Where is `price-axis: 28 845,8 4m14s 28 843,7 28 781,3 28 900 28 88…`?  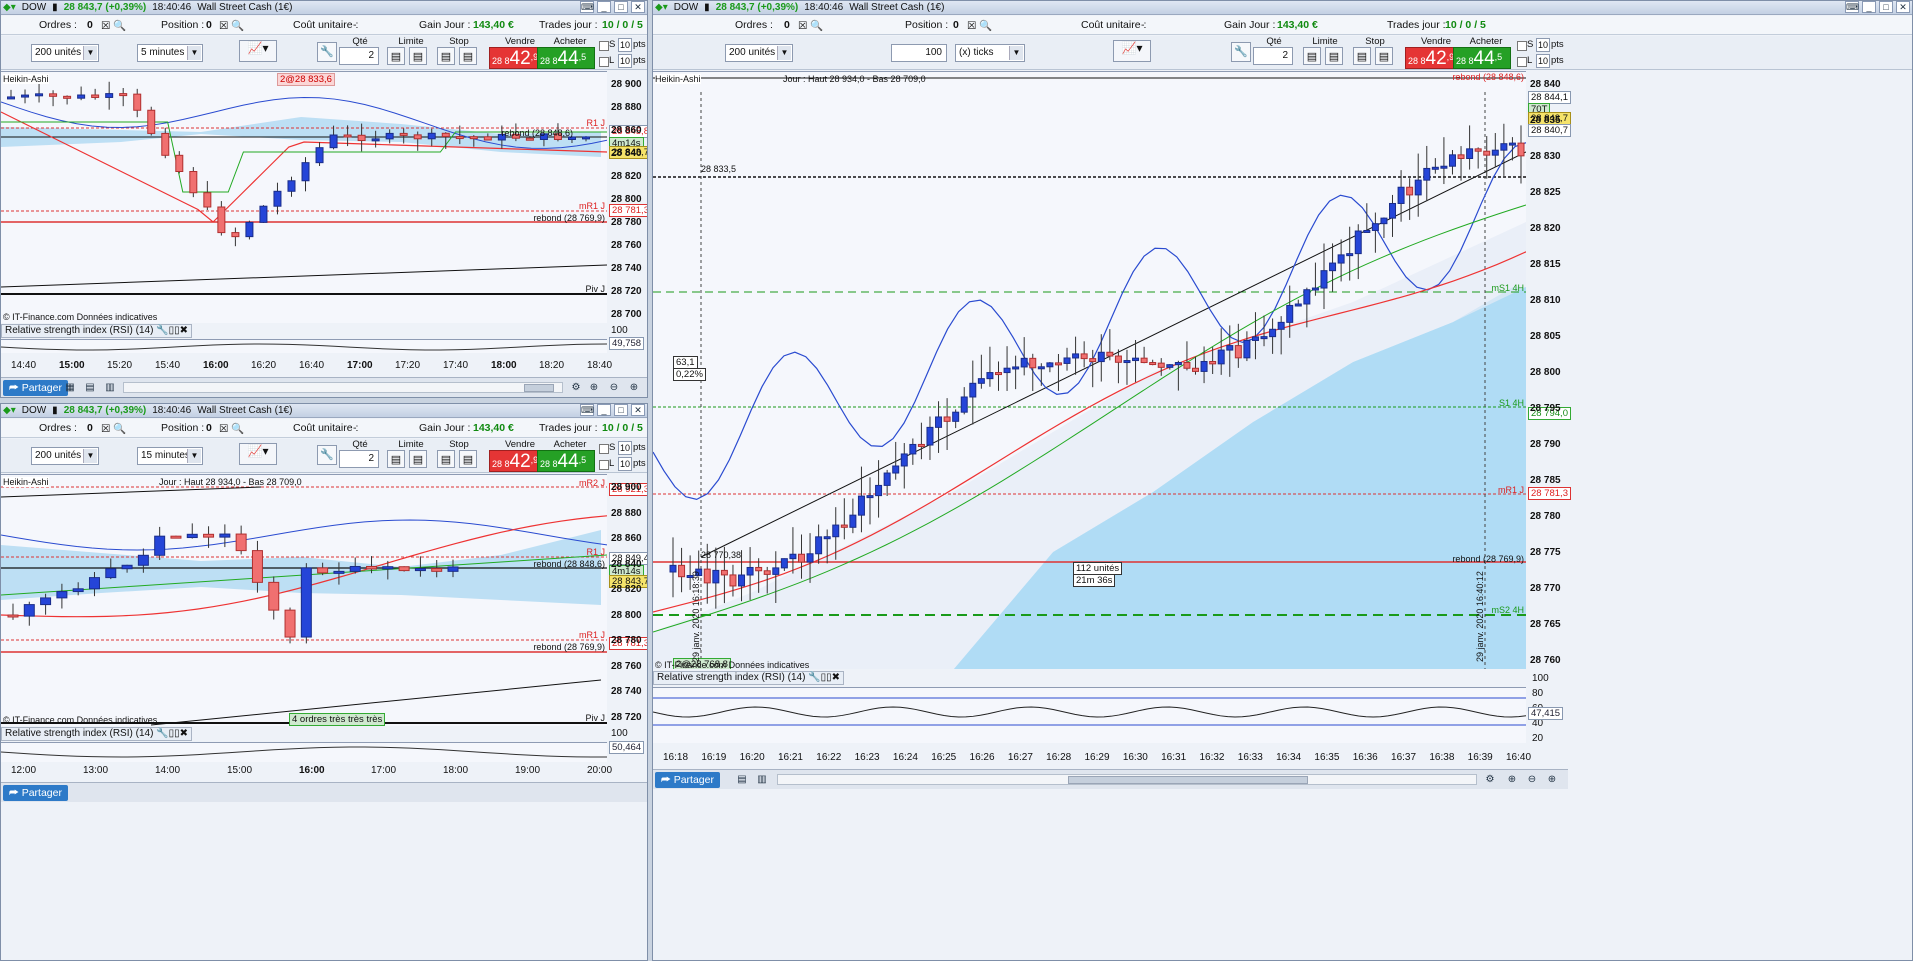 price-axis: 28 845,8 4m14s 28 843,7 28 781,3 28 900 28 88… is located at coordinates (627, 197).